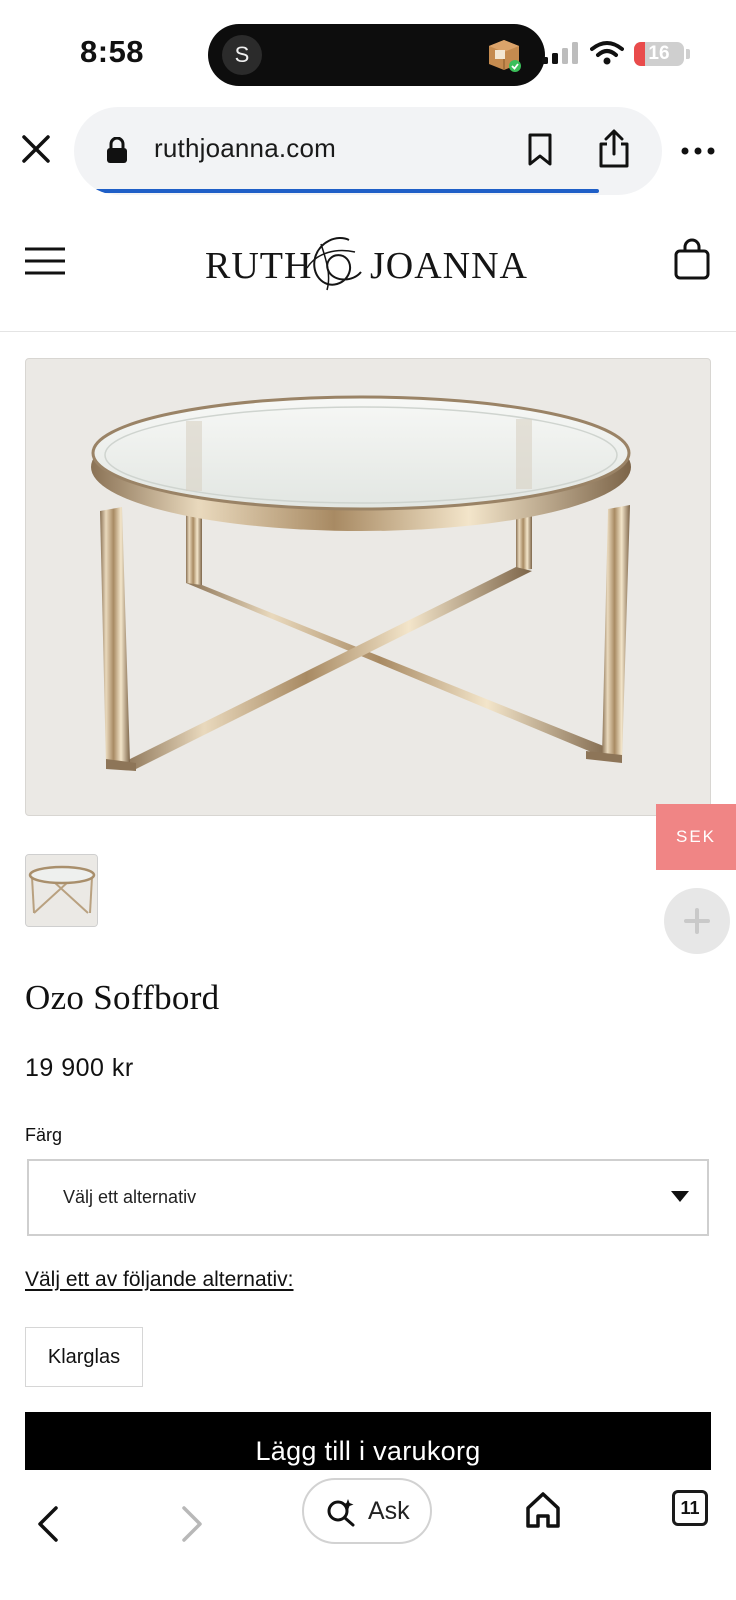 Image resolution: width=736 pixels, height=1600 pixels. Describe the element at coordinates (560, 53) in the screenshot. I see `signal-bars-icon` at that location.